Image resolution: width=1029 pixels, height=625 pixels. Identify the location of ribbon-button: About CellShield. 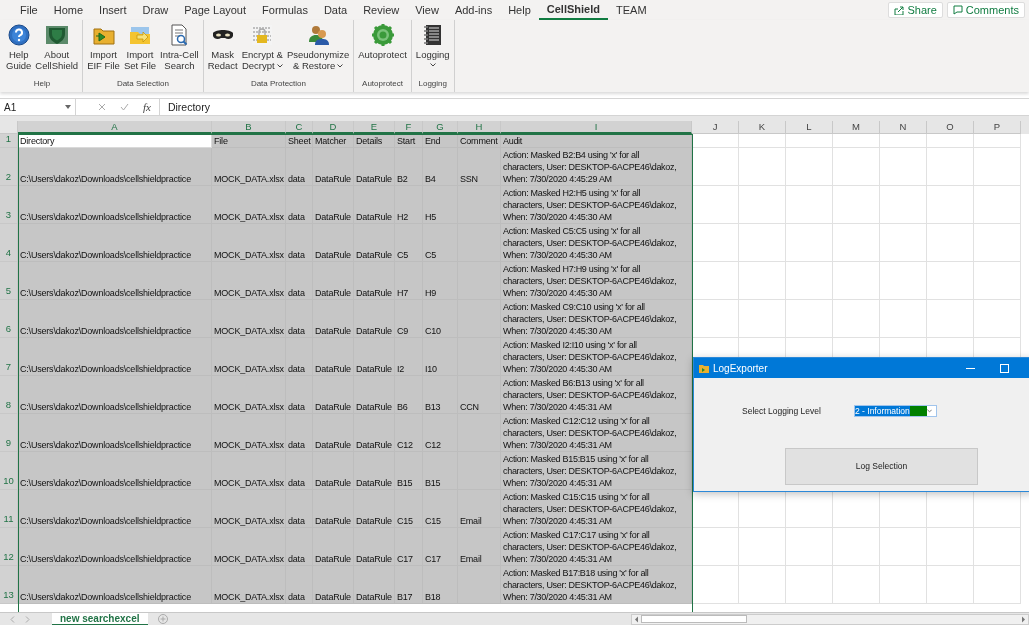
(57, 47).